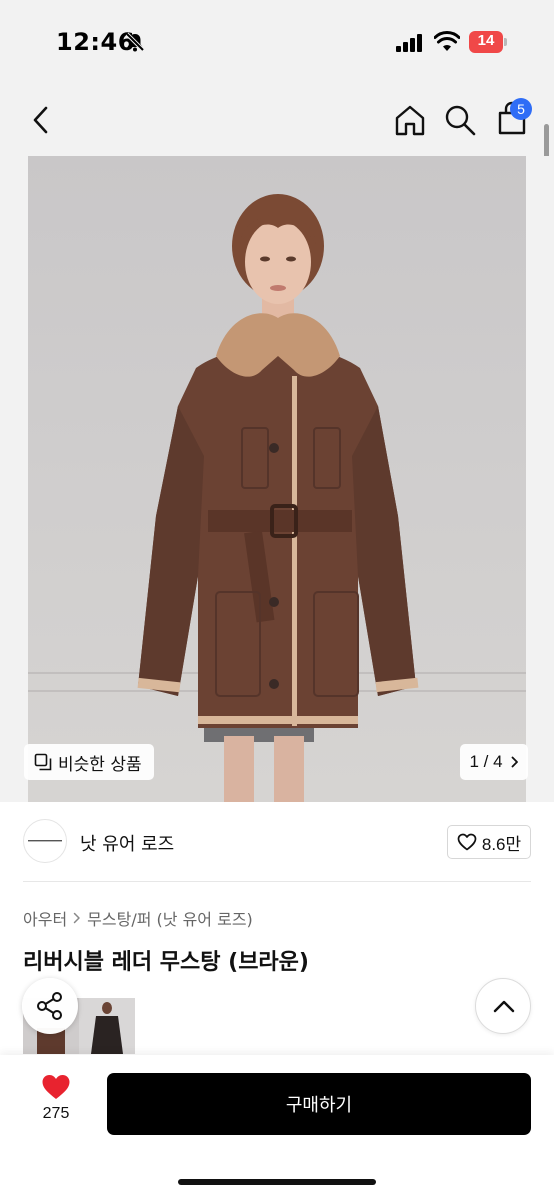 The width and height of the screenshot is (554, 1200). I want to click on share-icon, so click(49, 1006).